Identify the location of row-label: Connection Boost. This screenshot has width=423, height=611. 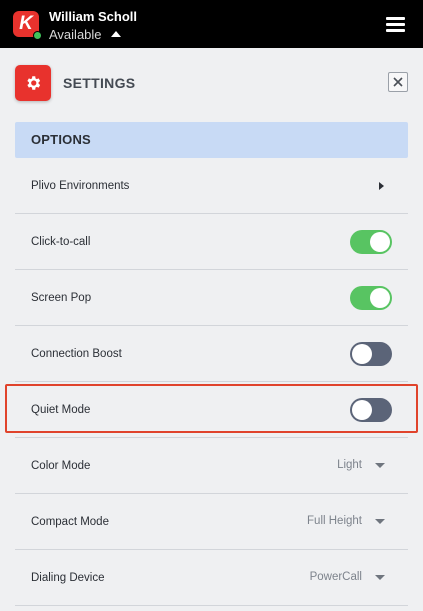
(76, 354).